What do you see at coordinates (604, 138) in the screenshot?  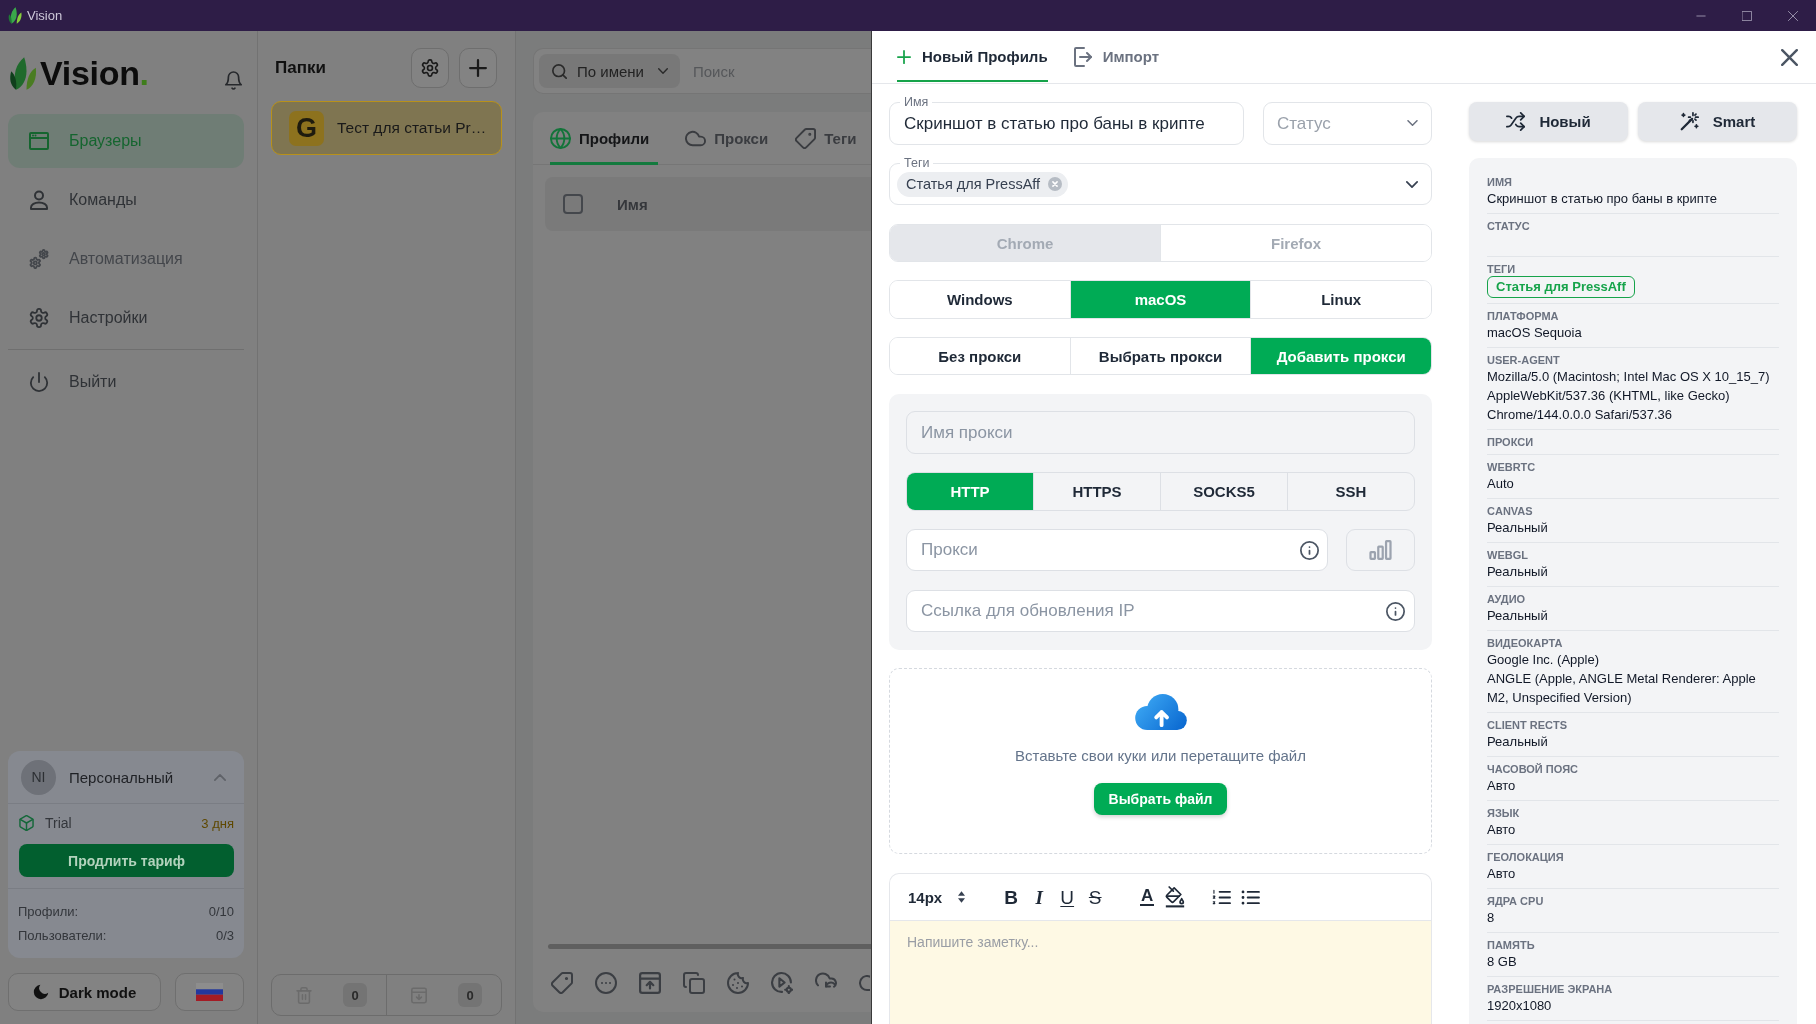 I see `tab: Профили` at bounding box center [604, 138].